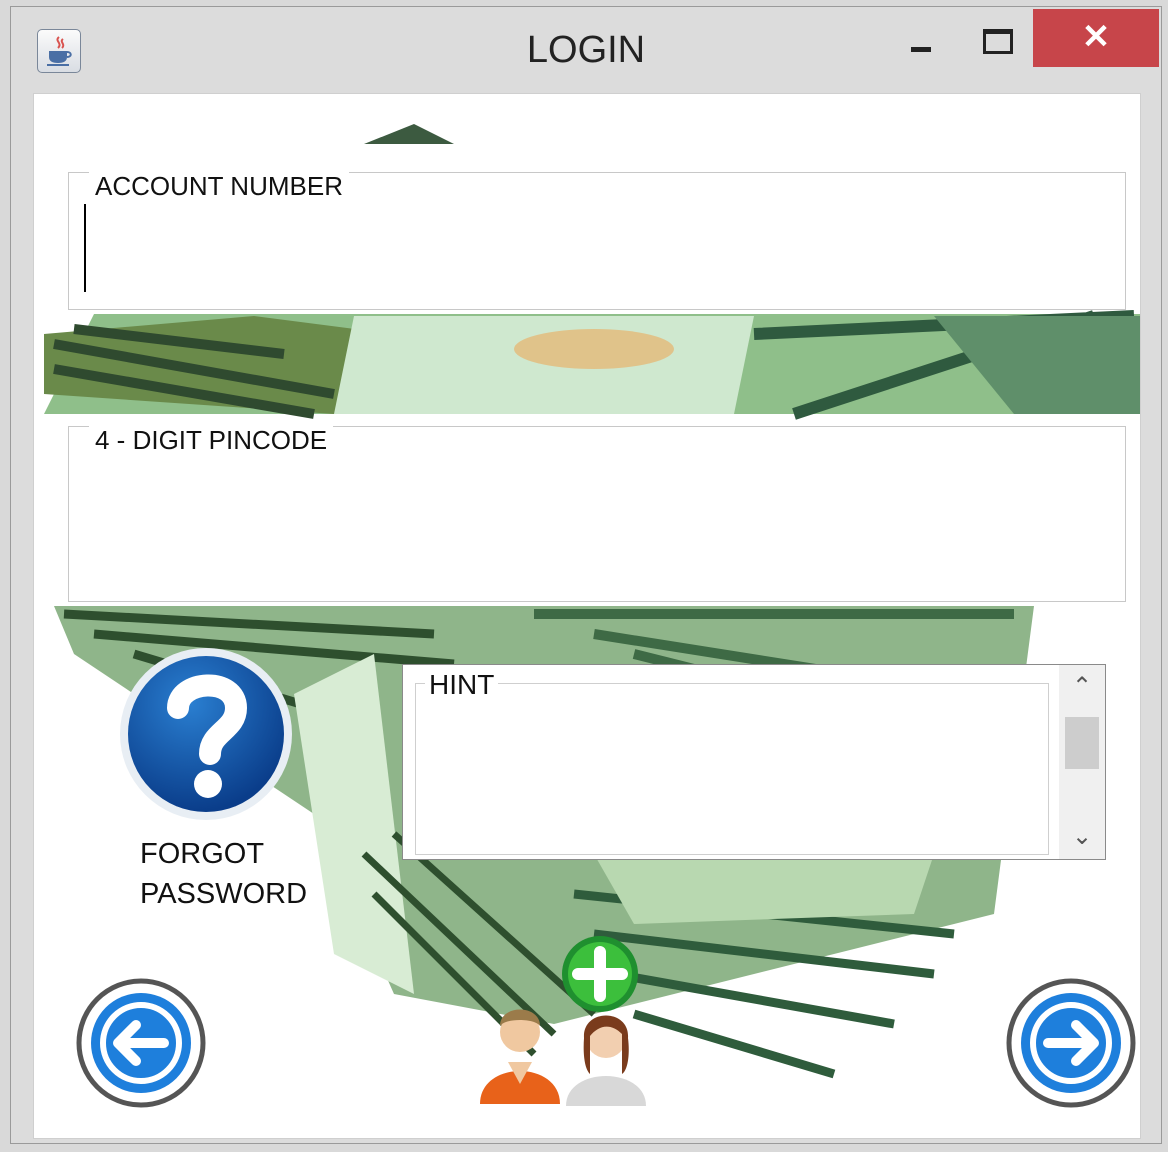 Image resolution: width=1168 pixels, height=1152 pixels. Describe the element at coordinates (597, 513) in the screenshot. I see `pincode-field: 4 - DIGIT PINCODE` at that location.